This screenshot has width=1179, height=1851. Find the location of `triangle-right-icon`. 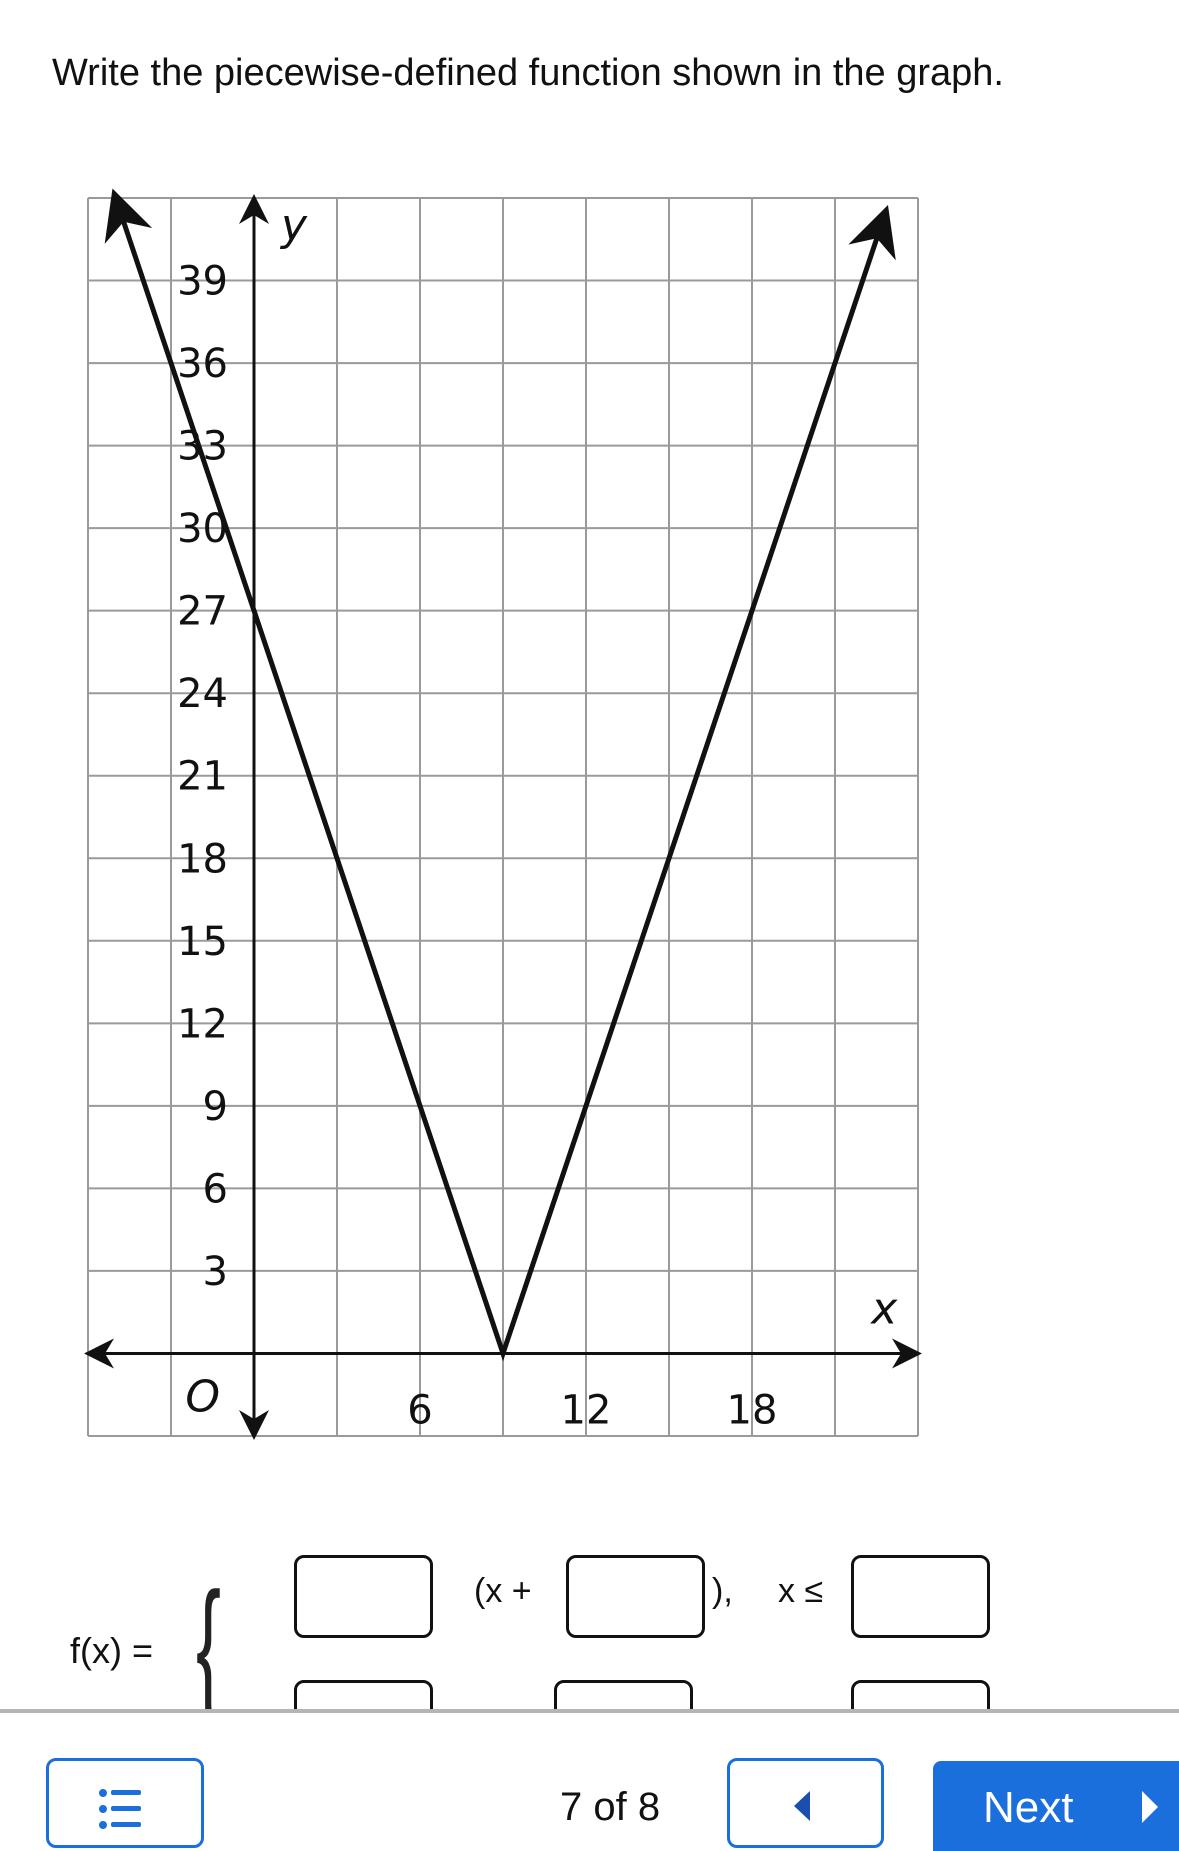

triangle-right-icon is located at coordinates (1153, 1807).